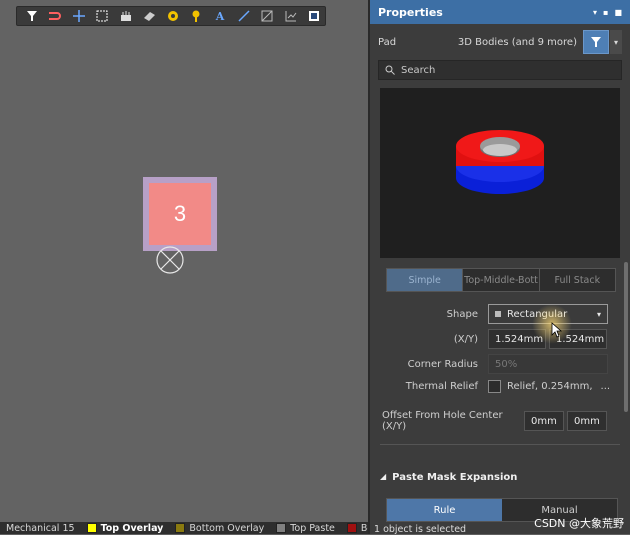  What do you see at coordinates (465, 339) in the screenshot?
I see `xy-label: (X/Y)` at bounding box center [465, 339].